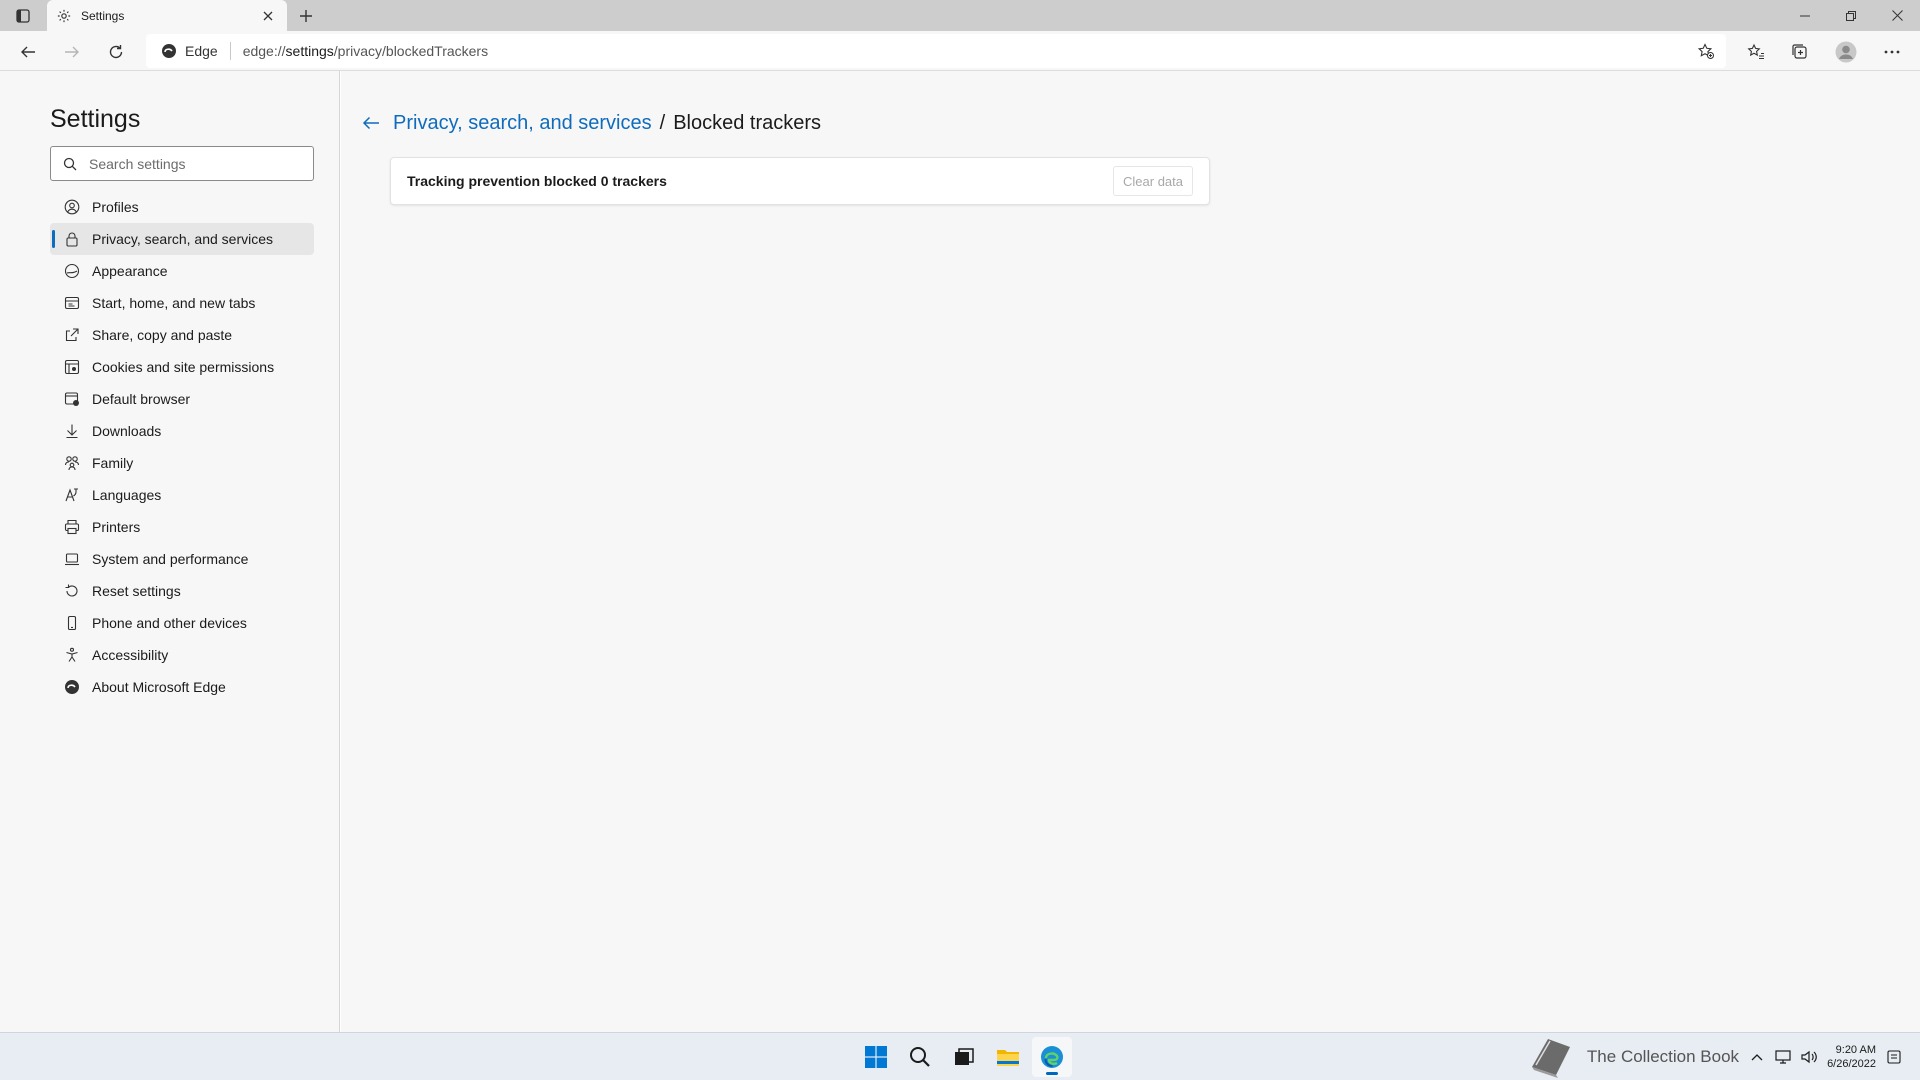 This screenshot has width=1920, height=1080. I want to click on task-view-icon, so click(964, 1057).